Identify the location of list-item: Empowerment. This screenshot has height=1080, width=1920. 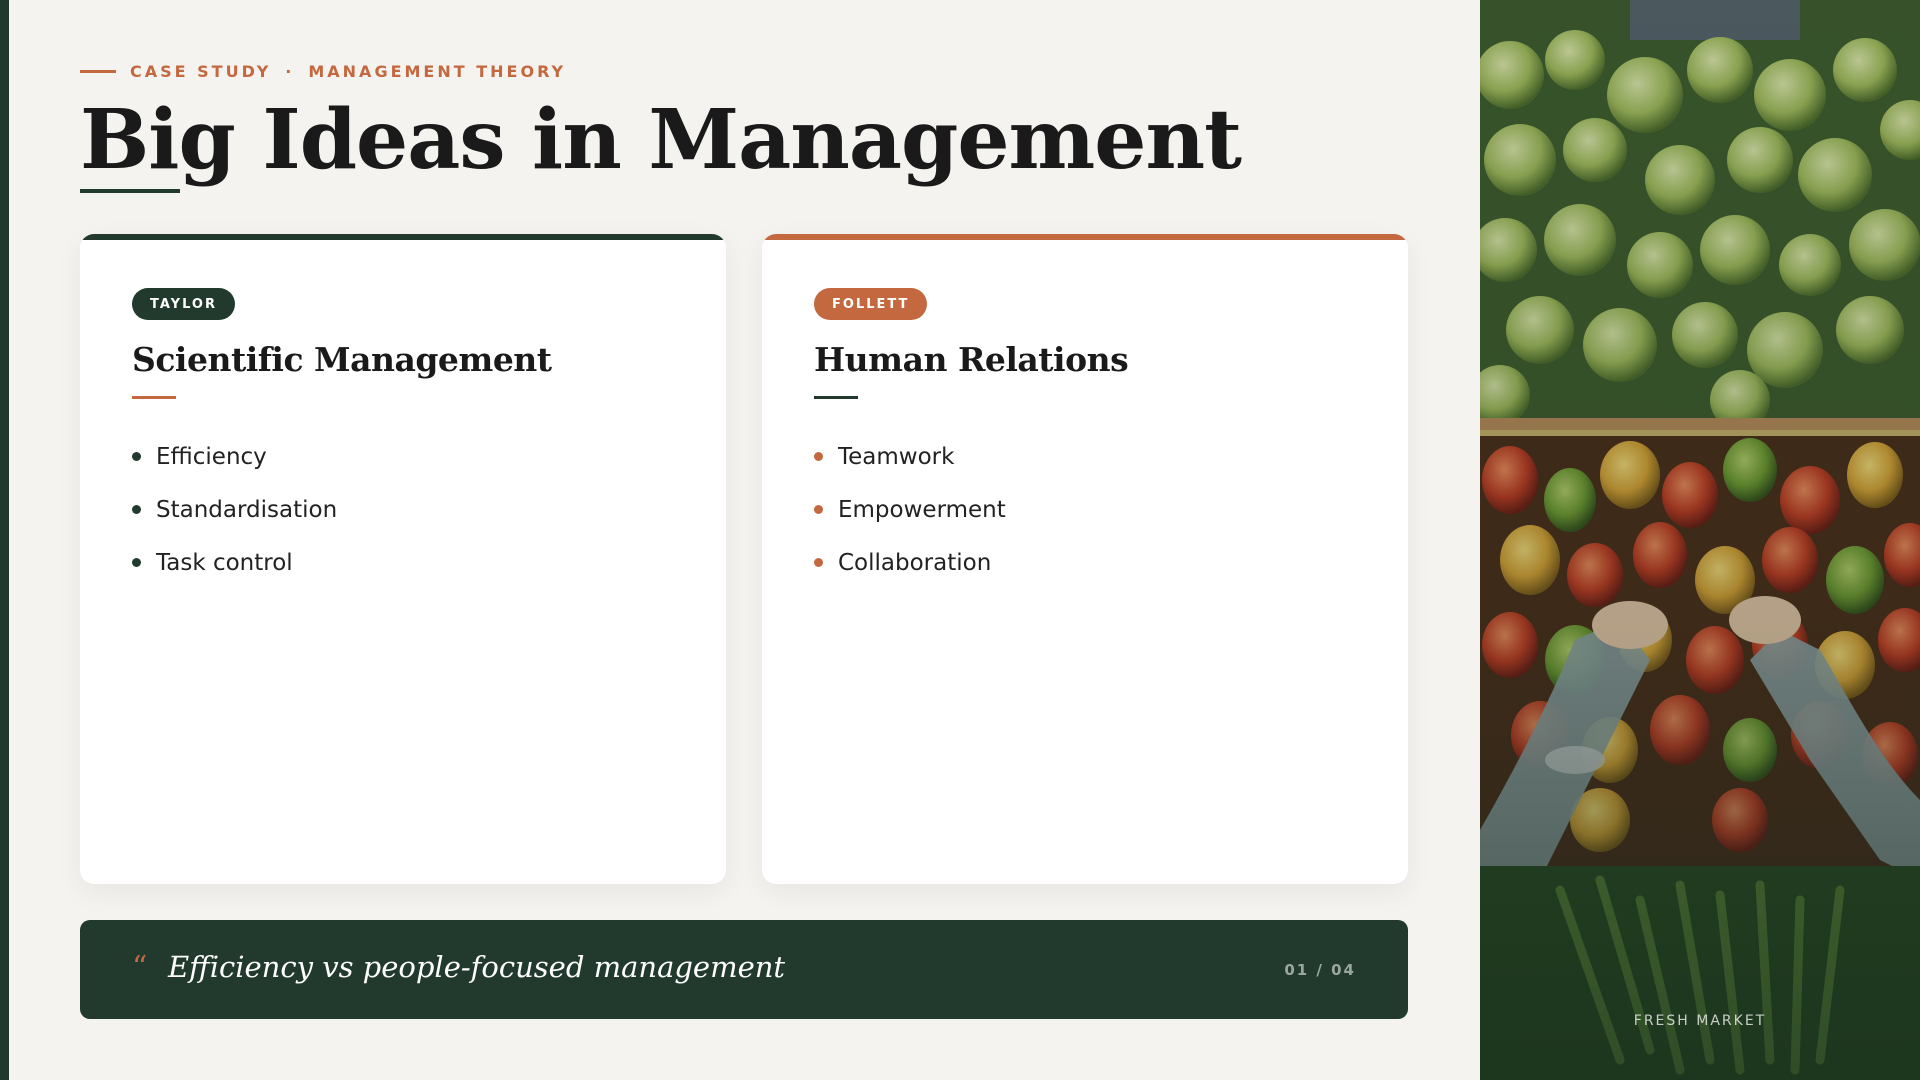
(910, 509).